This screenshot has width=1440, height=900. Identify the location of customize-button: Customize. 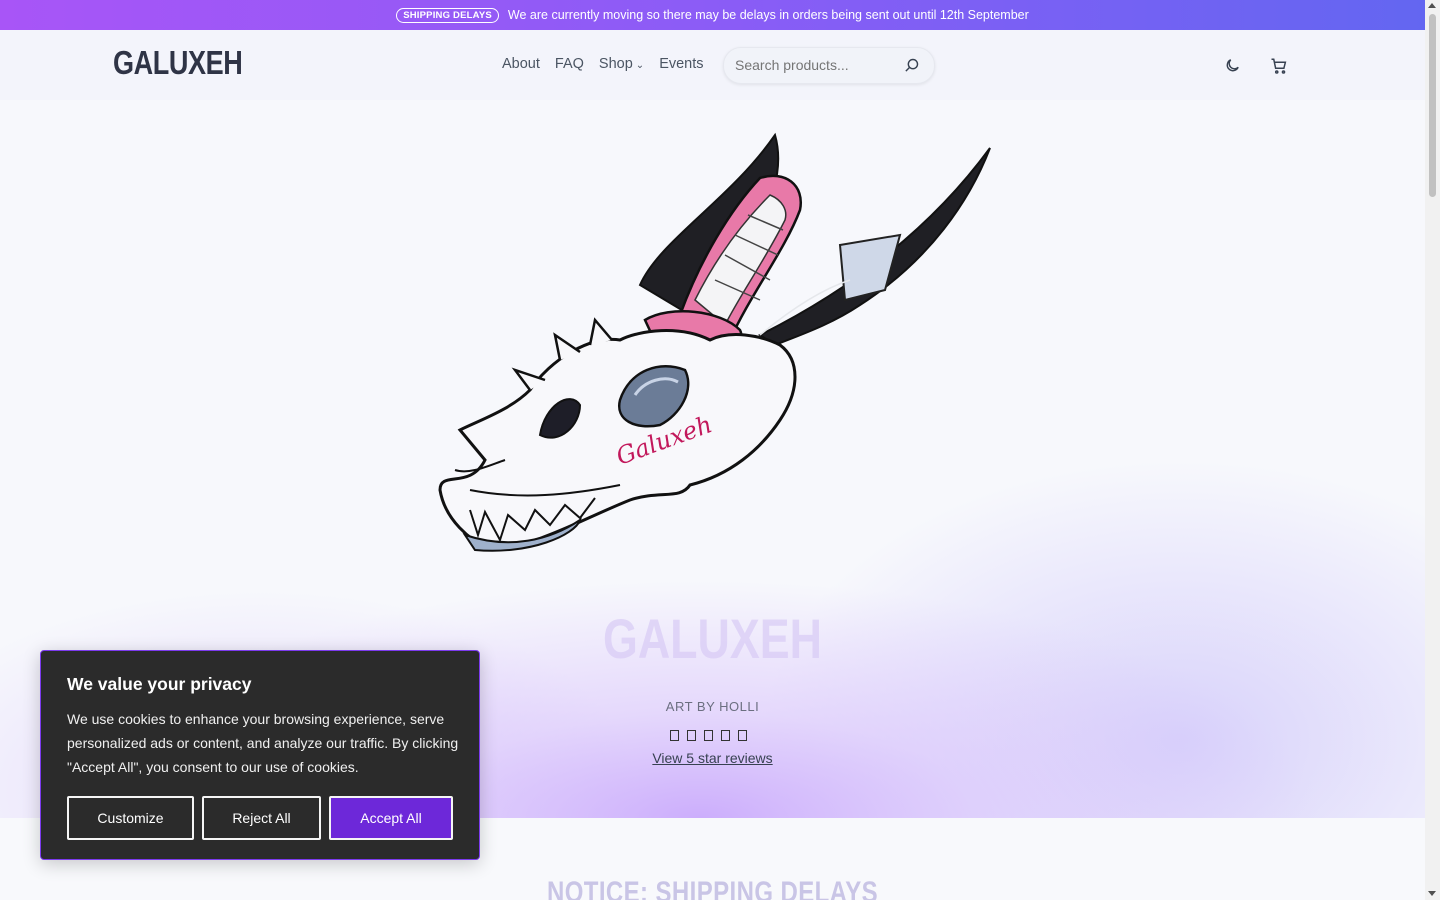
(130, 818).